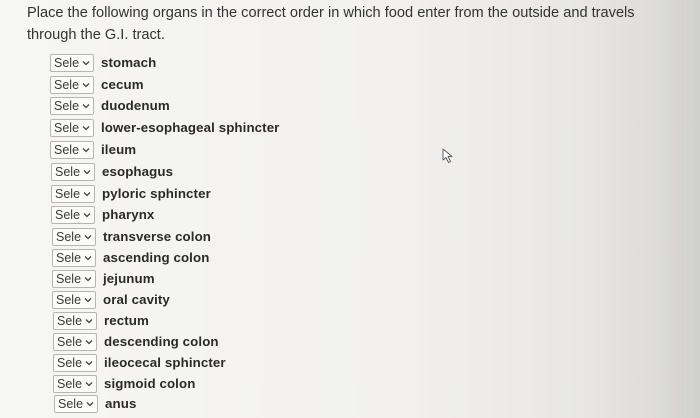 The width and height of the screenshot is (700, 418). What do you see at coordinates (161, 341) in the screenshot?
I see `organ-label: descending colon` at bounding box center [161, 341].